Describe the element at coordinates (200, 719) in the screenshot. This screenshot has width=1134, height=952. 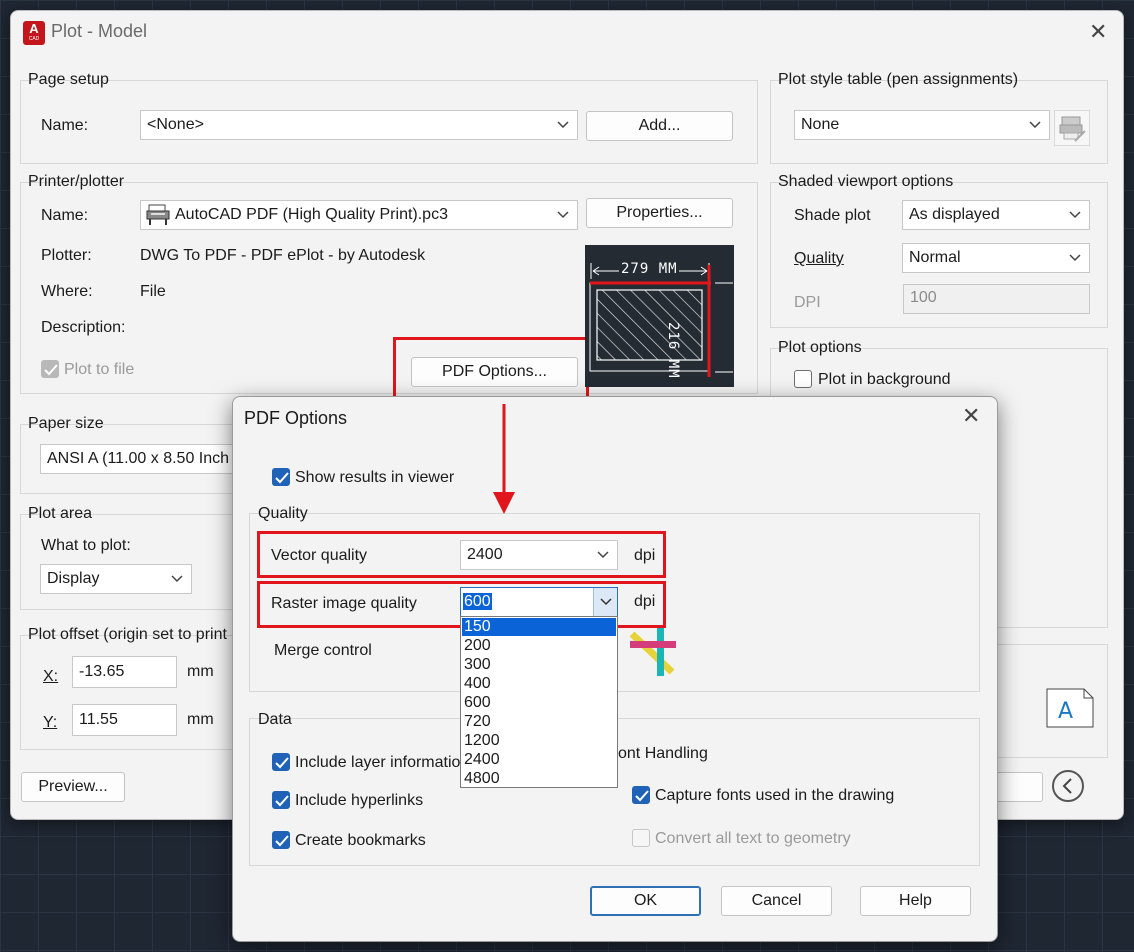
I see `offset-y-unit: mm` at that location.